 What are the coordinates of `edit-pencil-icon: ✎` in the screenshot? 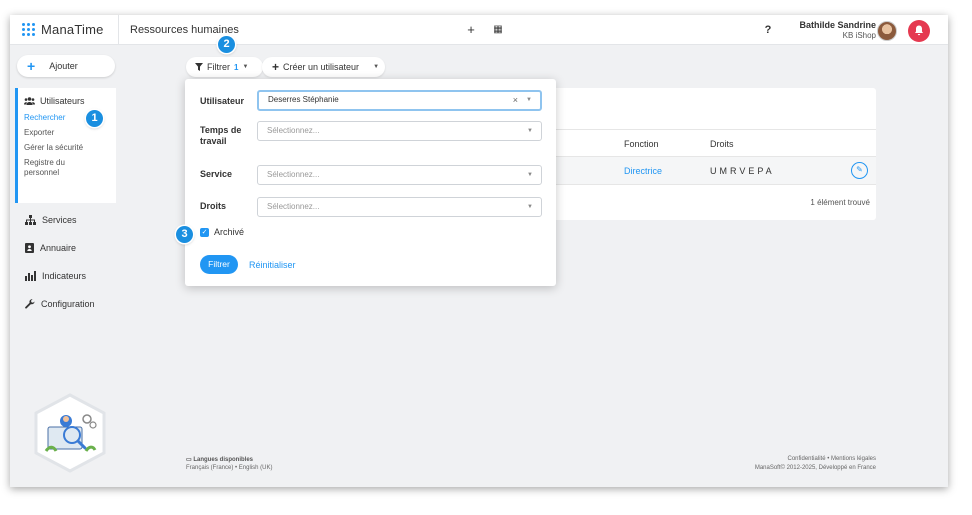 It's located at (859, 170).